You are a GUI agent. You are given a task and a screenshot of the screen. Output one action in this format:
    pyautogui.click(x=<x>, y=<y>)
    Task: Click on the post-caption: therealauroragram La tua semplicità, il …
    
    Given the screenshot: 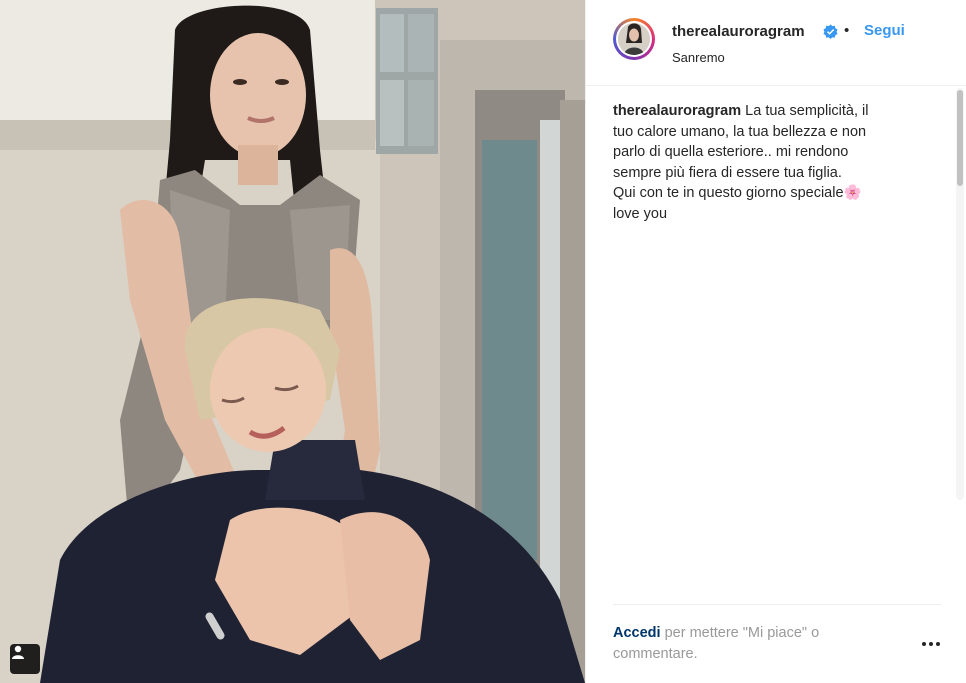 What is the action you would take?
    pyautogui.click(x=769, y=162)
    